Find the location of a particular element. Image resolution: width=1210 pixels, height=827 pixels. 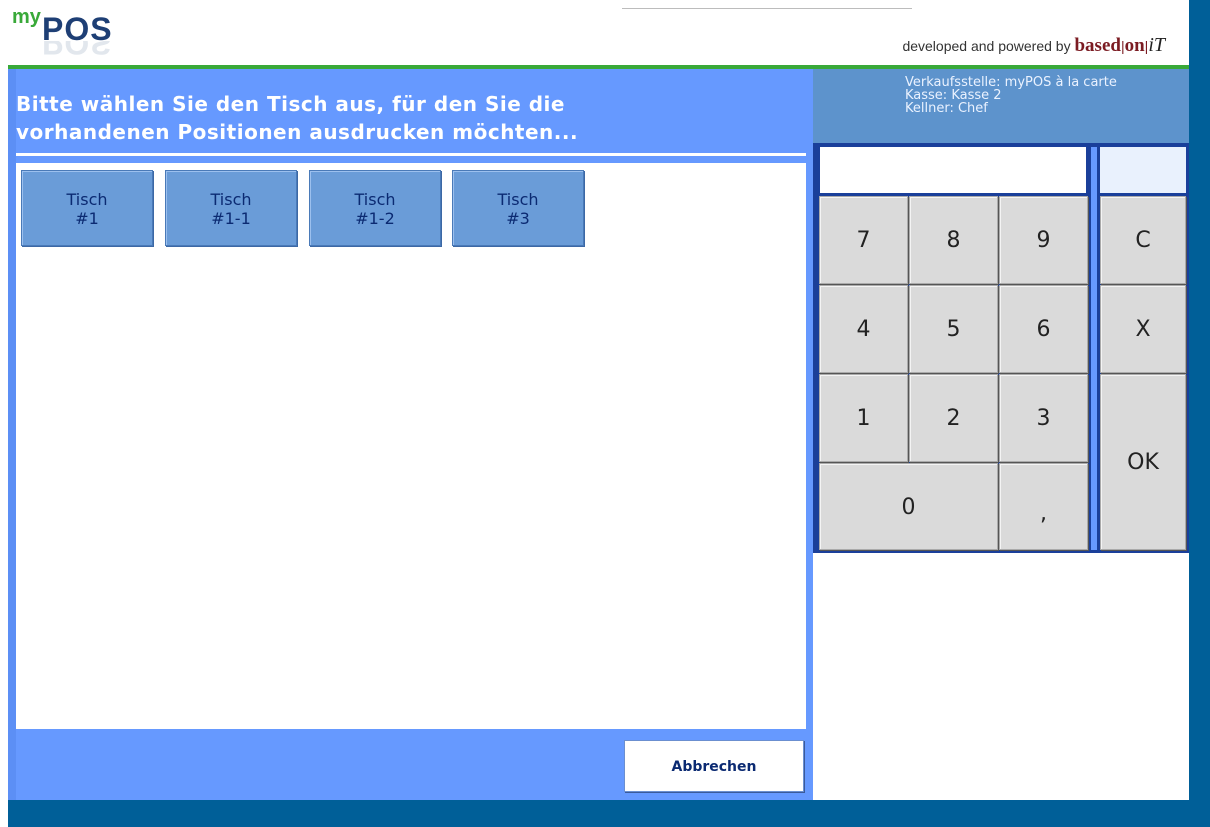

key-0: 0 is located at coordinates (908, 506).